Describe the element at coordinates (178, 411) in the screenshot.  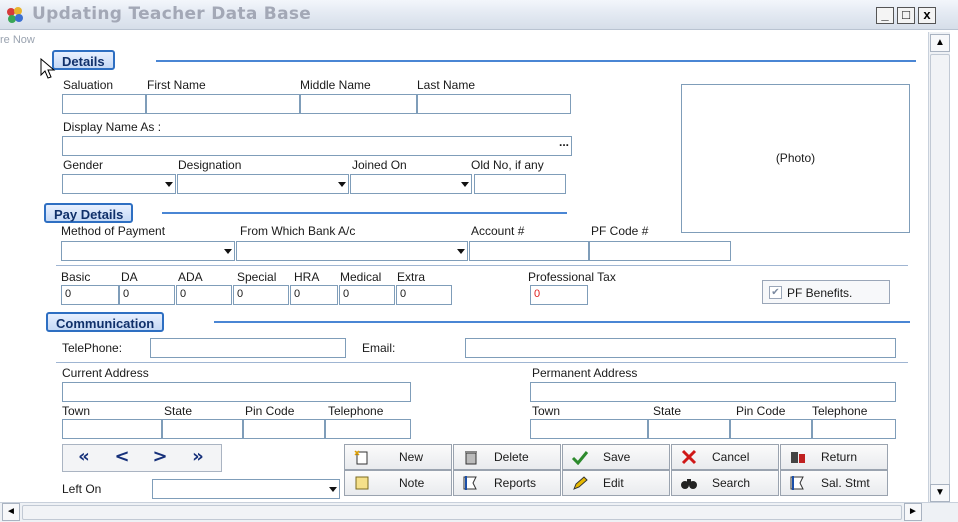
I see `current-state-label: State` at that location.